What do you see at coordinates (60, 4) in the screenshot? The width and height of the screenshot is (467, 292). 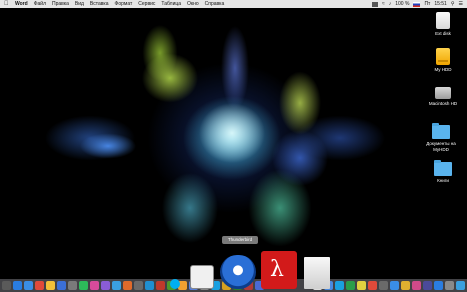 I see `menu-edit: Правка` at bounding box center [60, 4].